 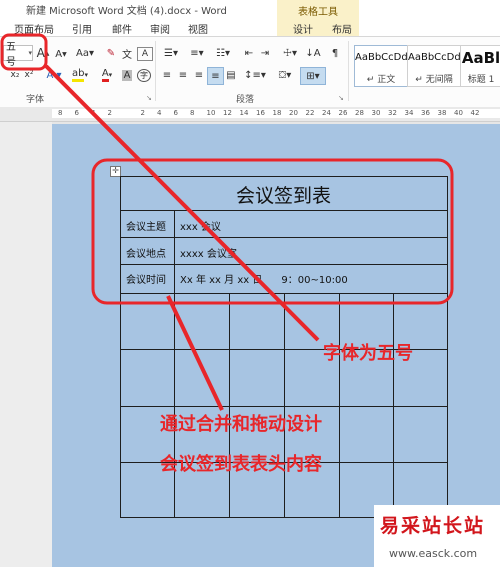 What do you see at coordinates (61, 54) in the screenshot?
I see `shrink-font-button: A ▼` at bounding box center [61, 54].